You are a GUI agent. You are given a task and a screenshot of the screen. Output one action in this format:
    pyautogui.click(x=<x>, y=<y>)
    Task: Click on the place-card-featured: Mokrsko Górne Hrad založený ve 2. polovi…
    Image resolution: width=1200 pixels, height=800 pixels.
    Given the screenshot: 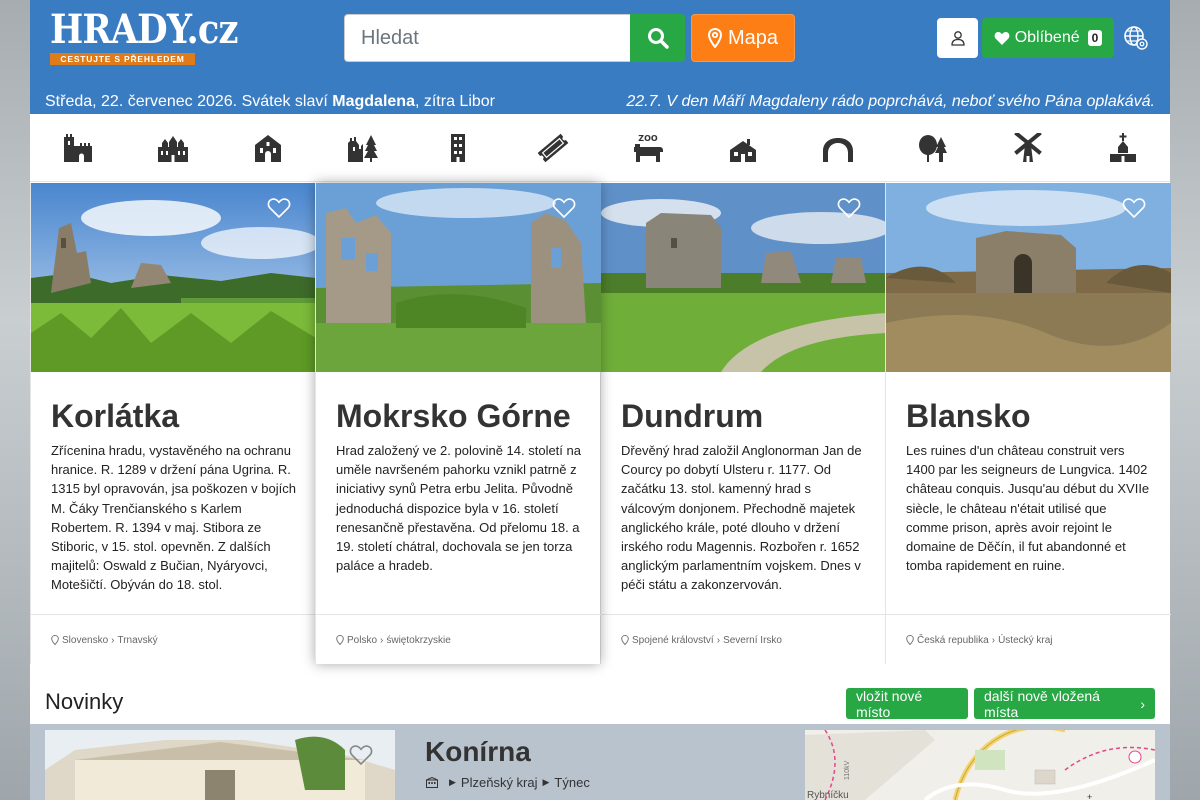 What is the action you would take?
    pyautogui.click(x=458, y=423)
    